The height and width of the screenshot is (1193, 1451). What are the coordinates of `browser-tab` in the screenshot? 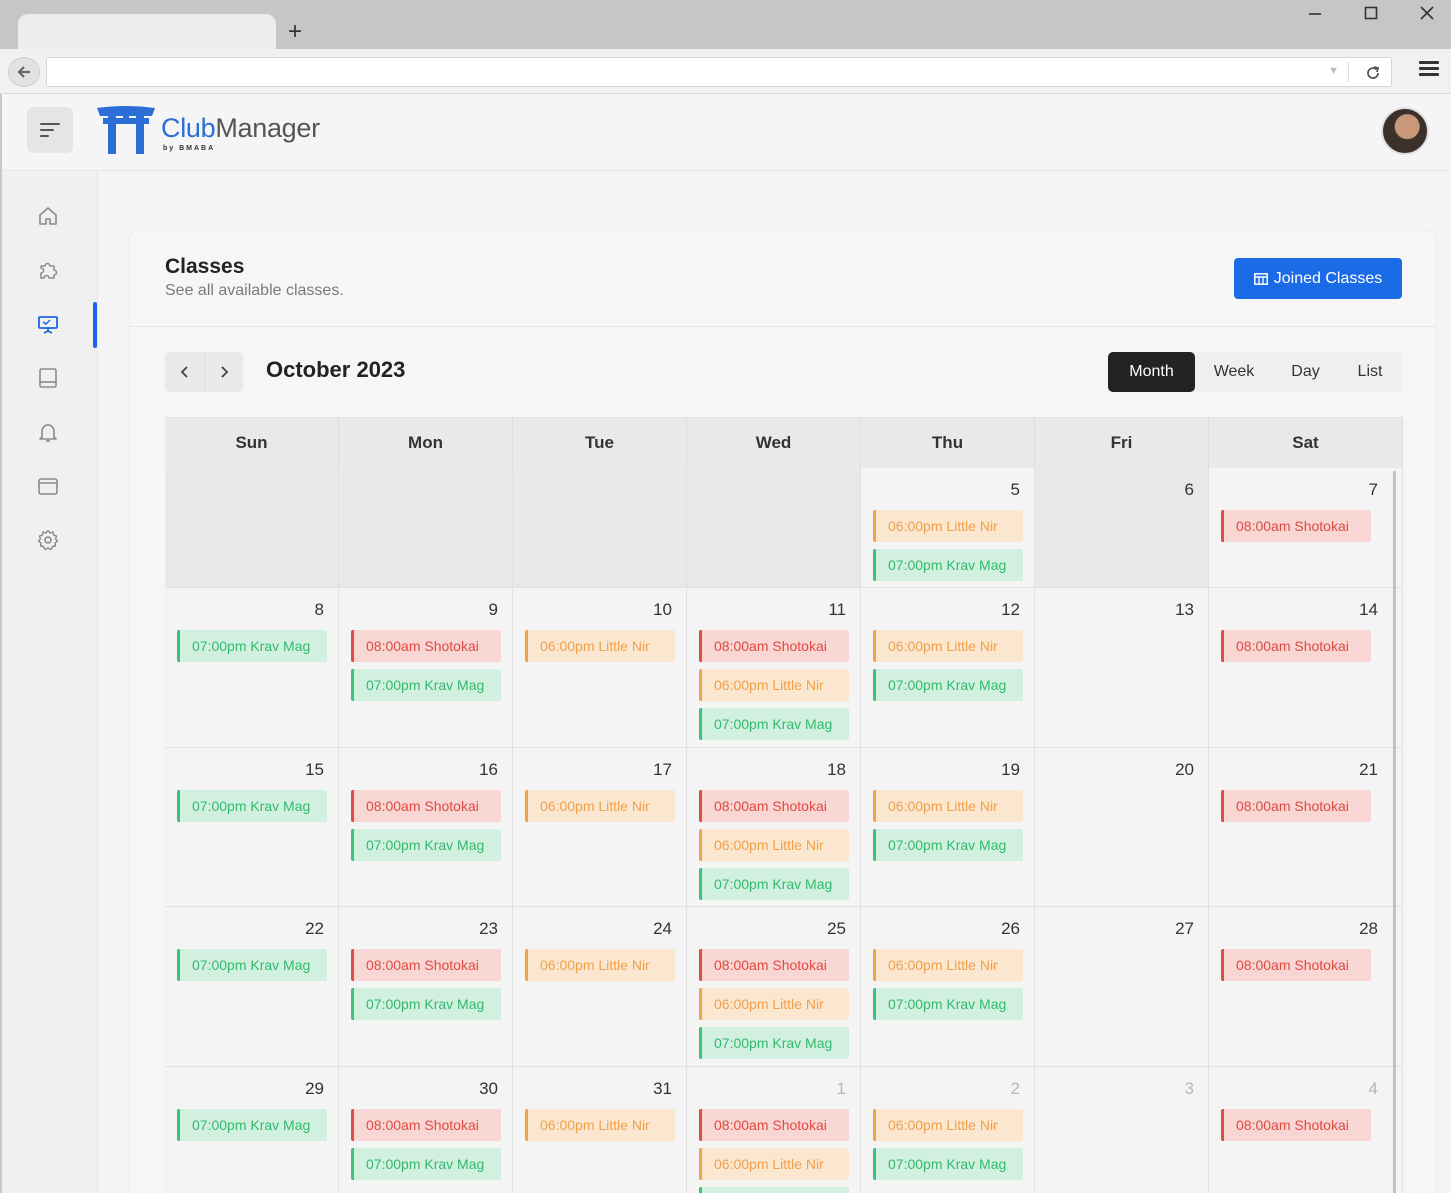 It's located at (147, 32).